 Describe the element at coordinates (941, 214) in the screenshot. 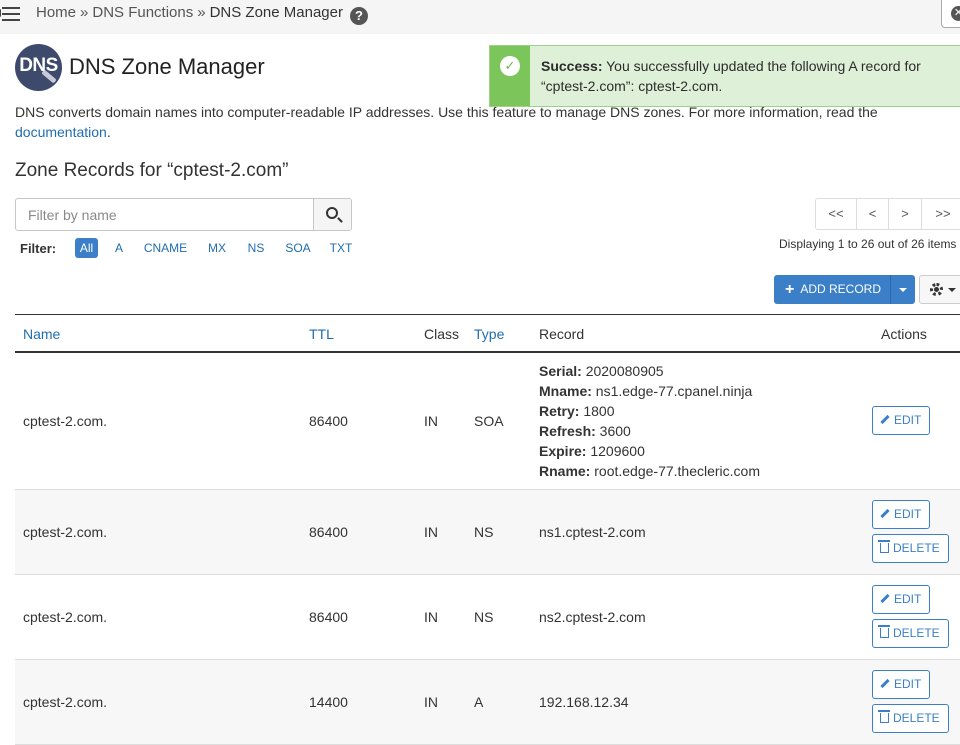

I see `page-last-button: >>` at that location.